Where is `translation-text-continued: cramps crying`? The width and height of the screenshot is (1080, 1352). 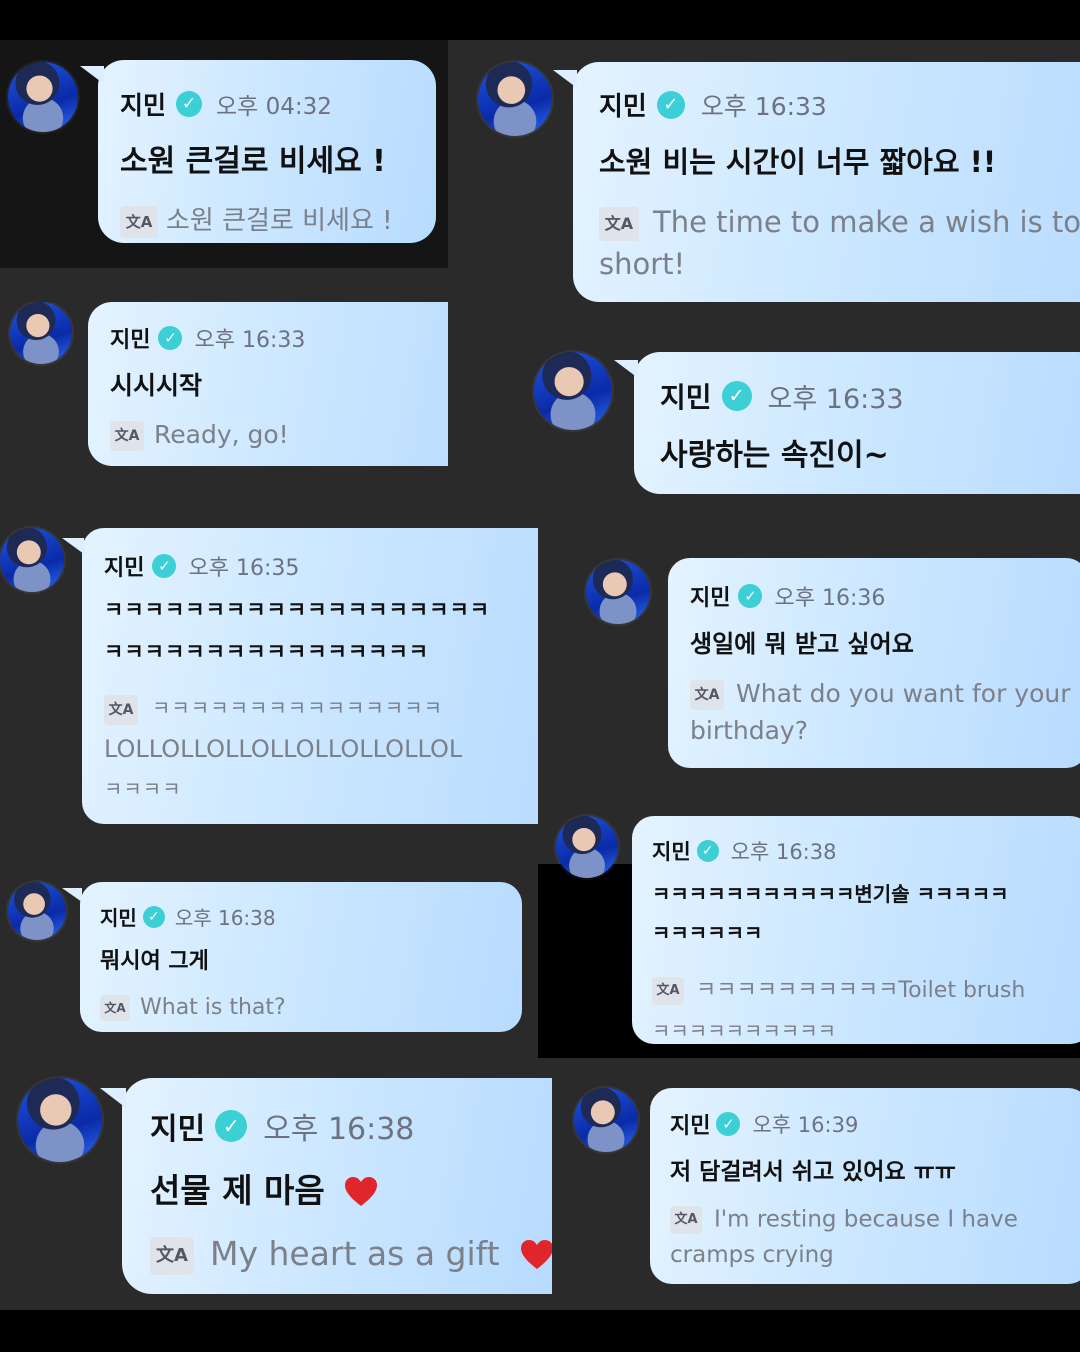
translation-text-continued: cramps crying is located at coordinates (752, 1255).